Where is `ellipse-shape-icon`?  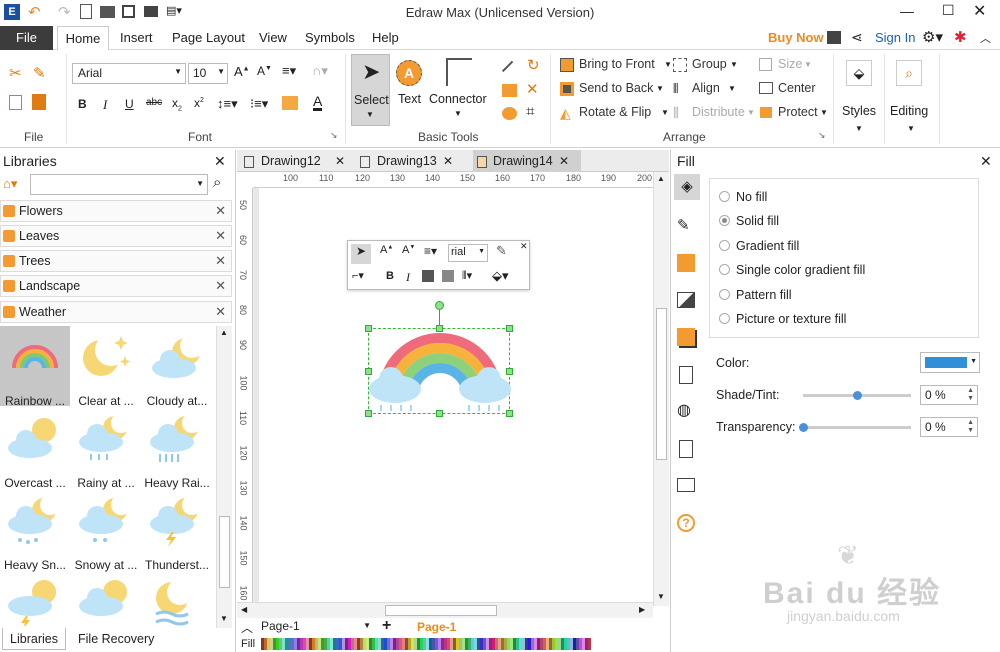
ellipse-shape-icon is located at coordinates (509, 113).